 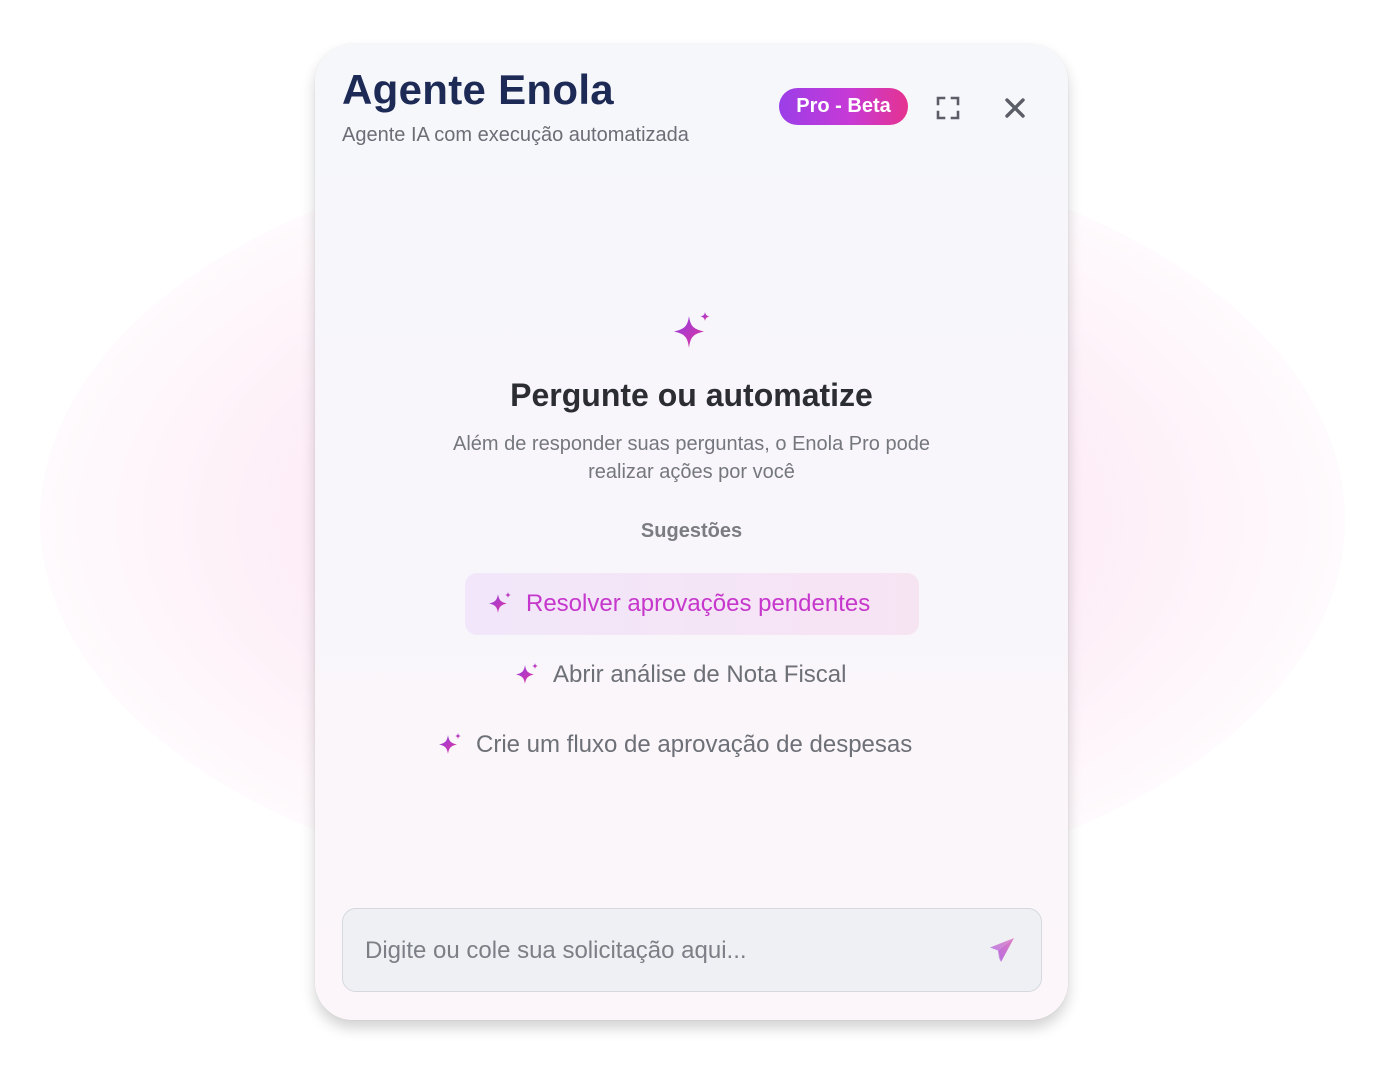 I want to click on suggestions-label: Sugestões, so click(x=691, y=531).